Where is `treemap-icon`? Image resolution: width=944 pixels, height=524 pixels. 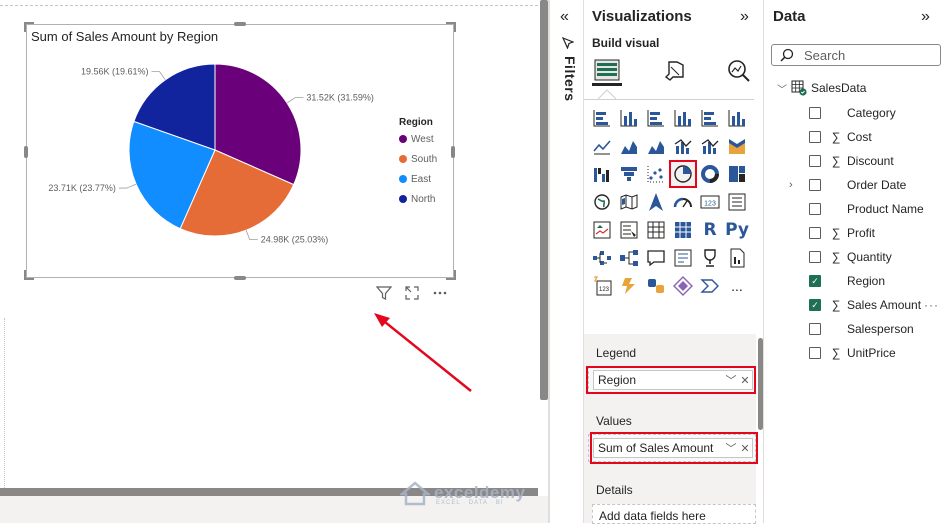 treemap-icon is located at coordinates (737, 174).